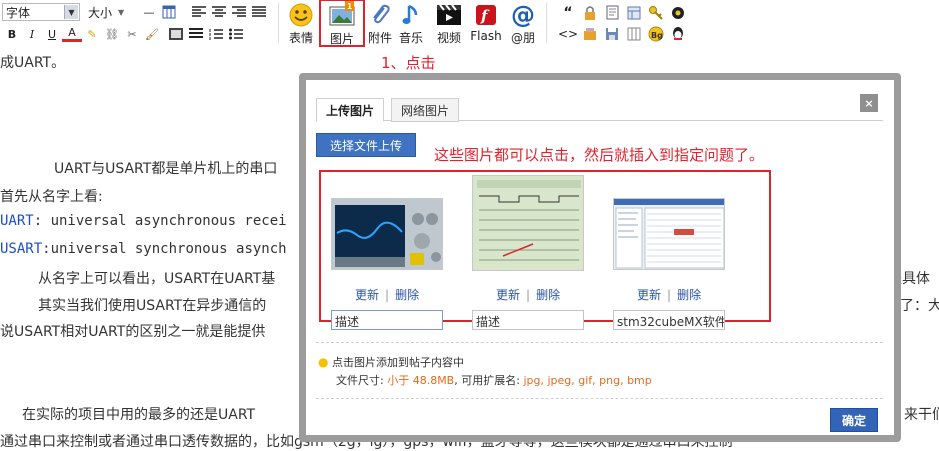 Image resolution: width=939 pixels, height=451 pixels. I want to click on document-icon, so click(612, 13).